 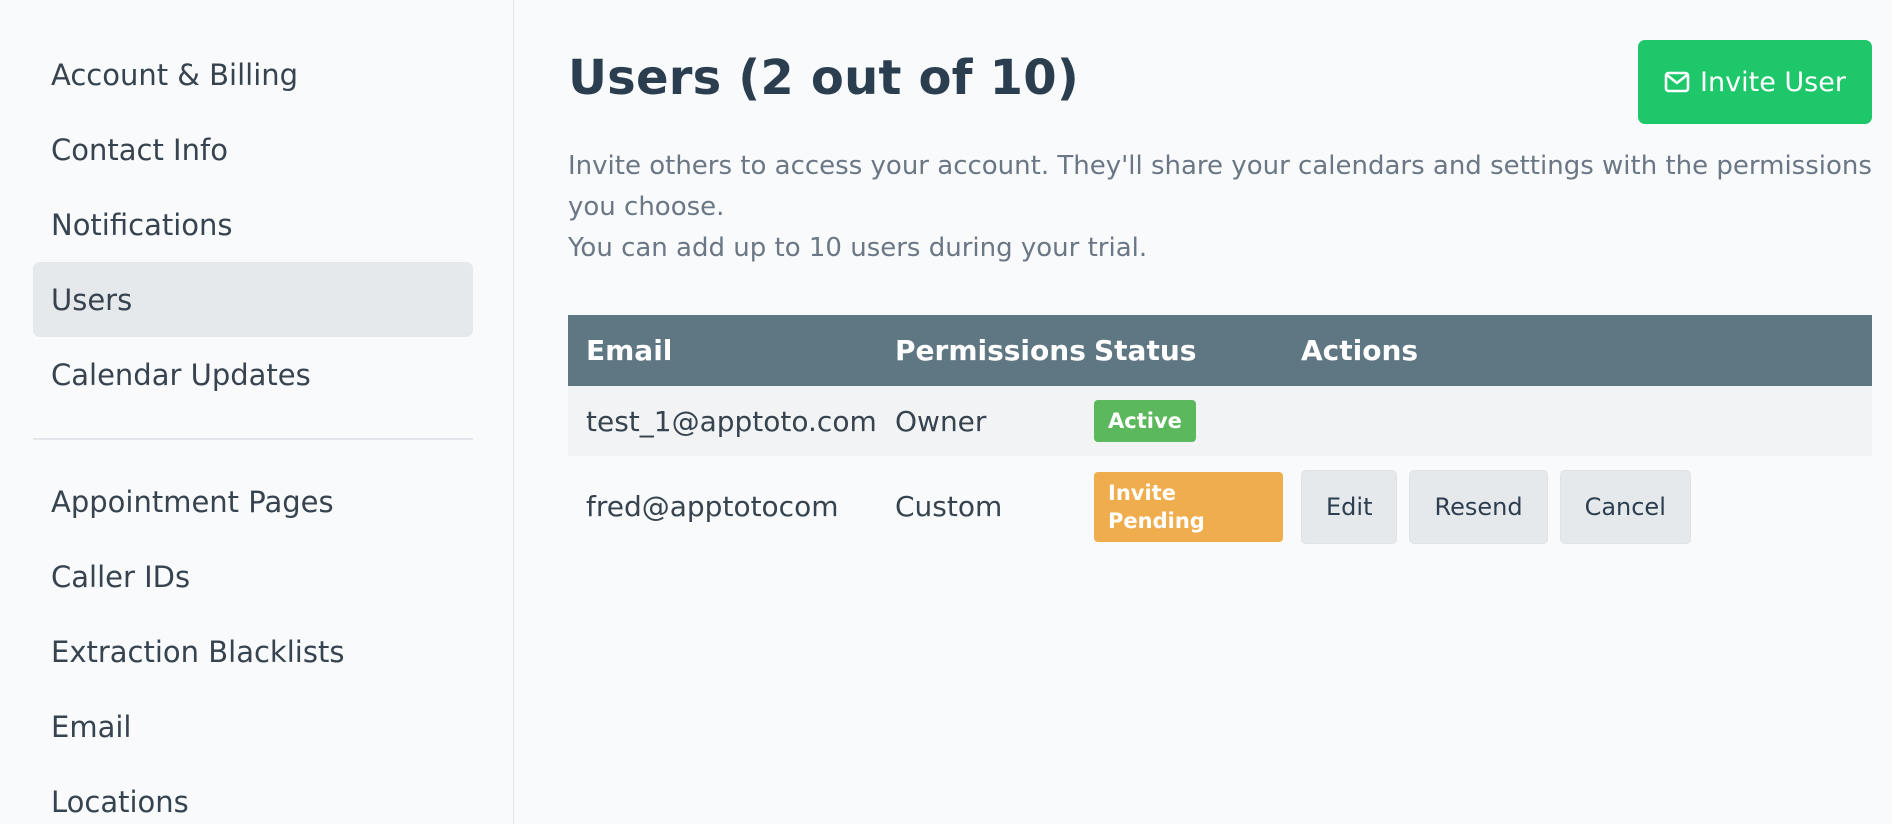 I want to click on user-status-cell: Active, so click(x=1179, y=421).